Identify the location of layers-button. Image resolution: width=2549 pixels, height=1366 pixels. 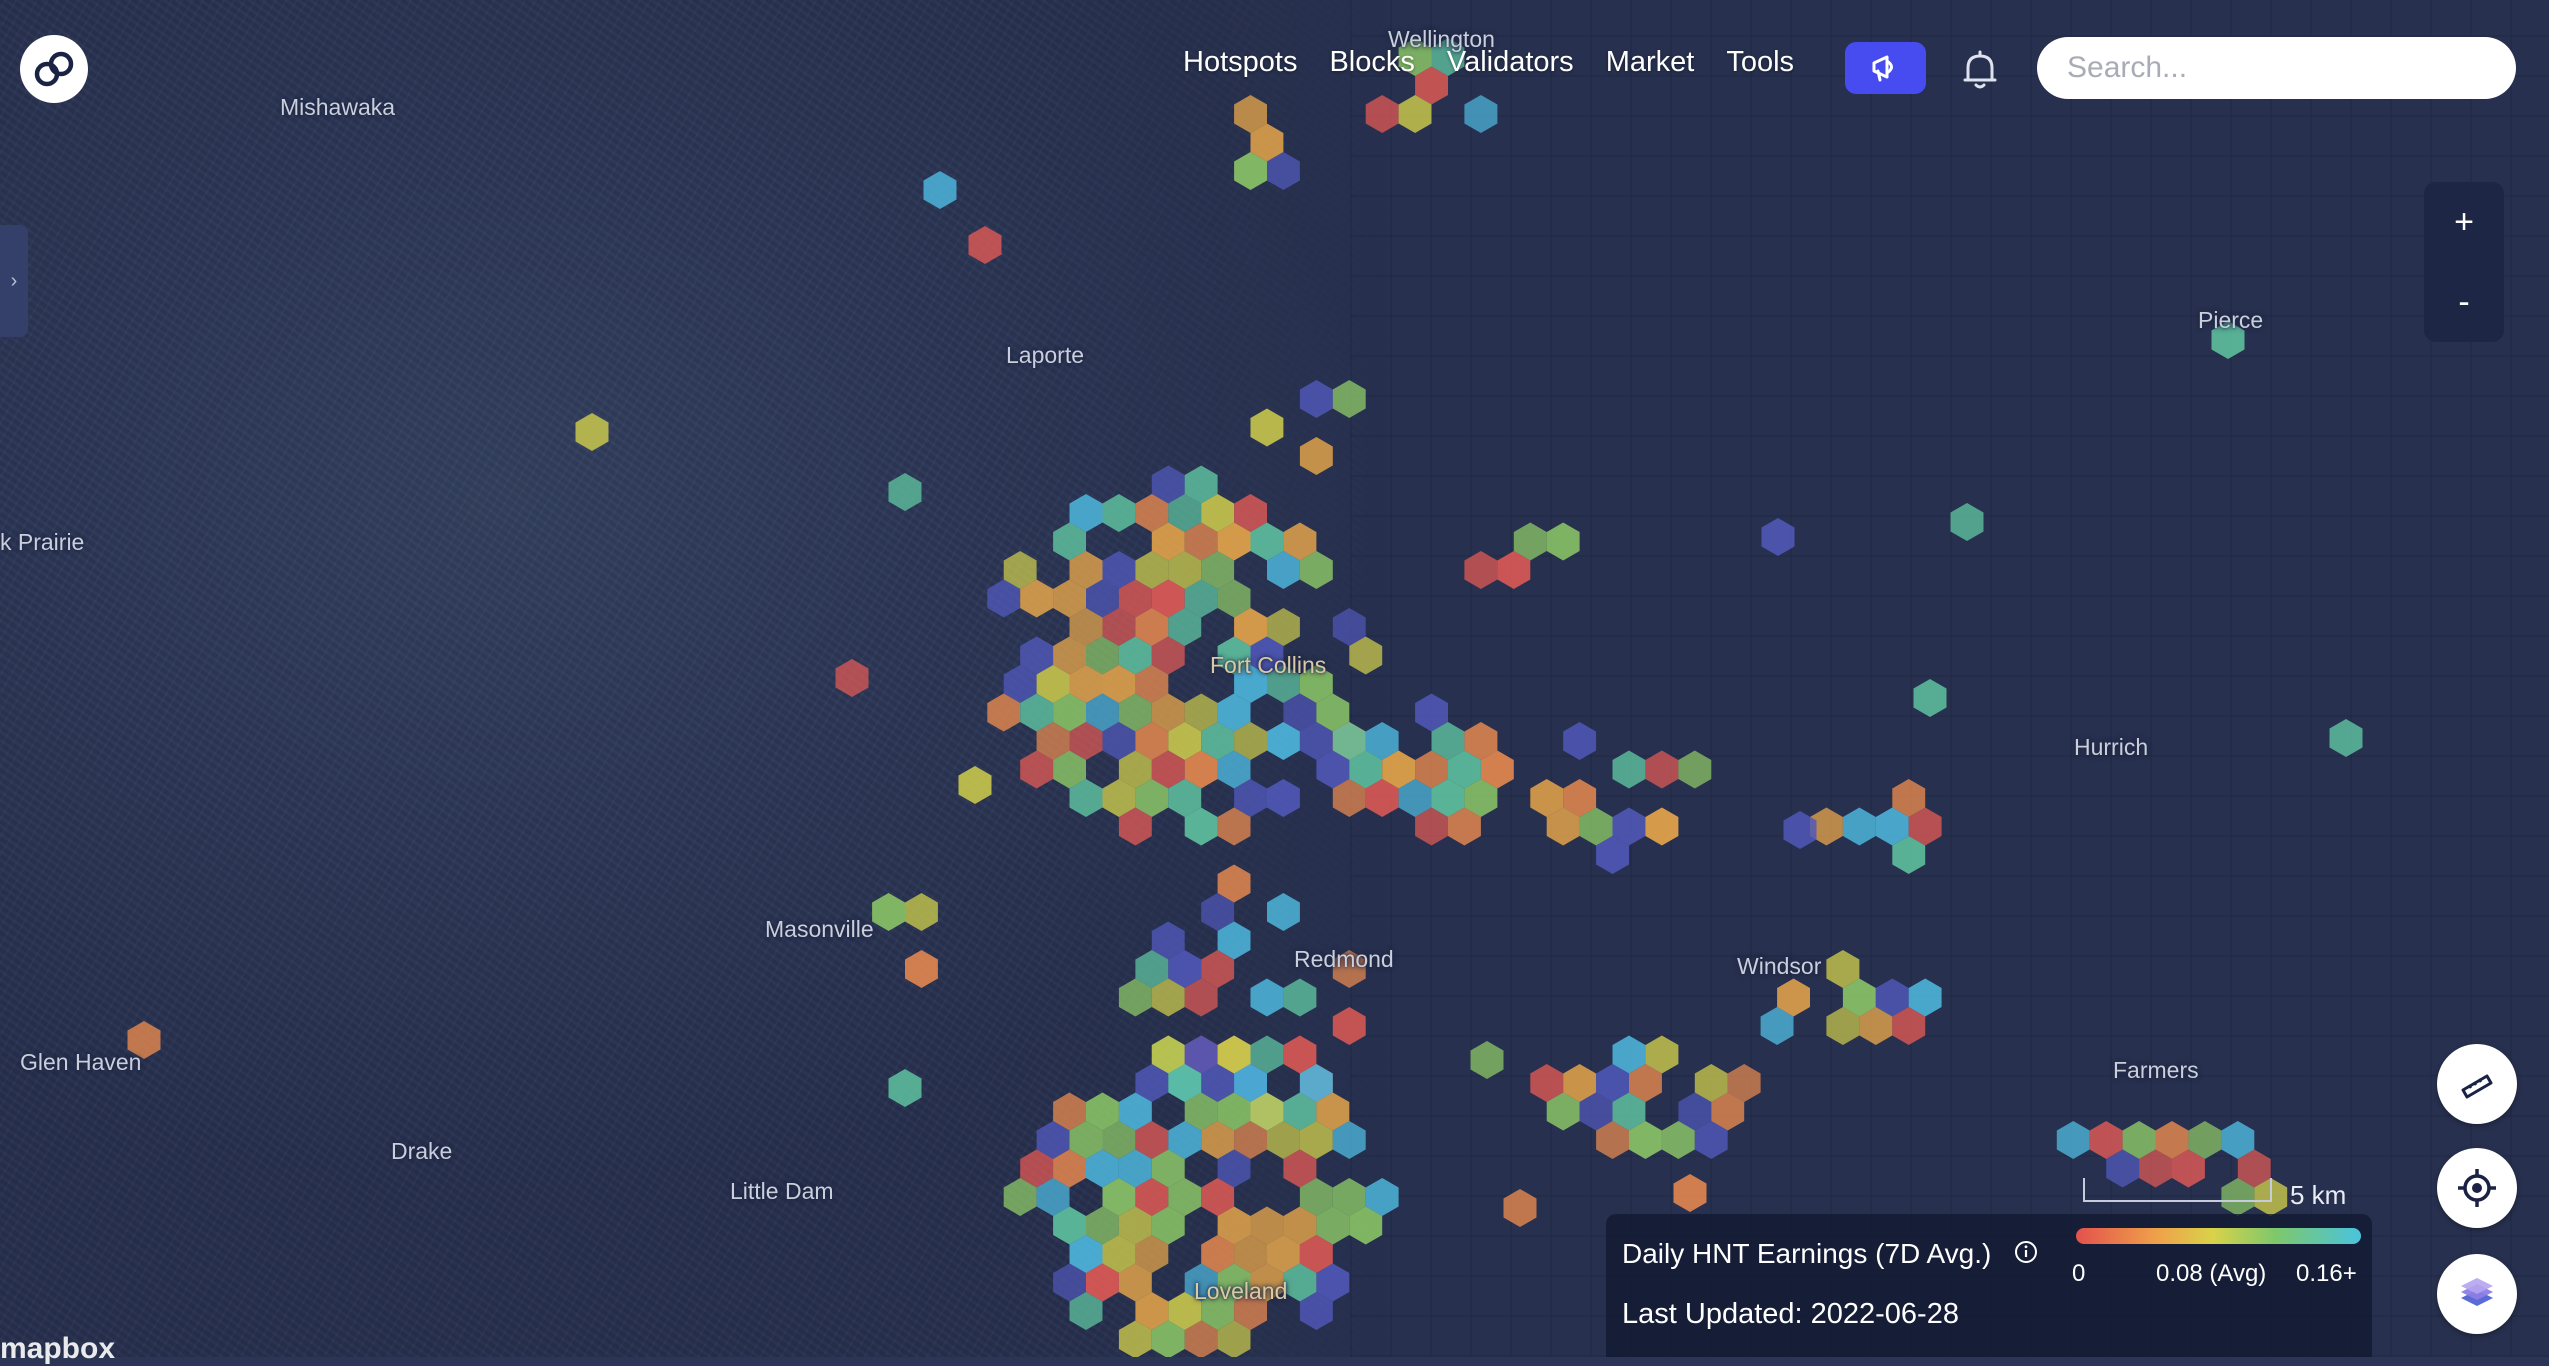
(2477, 1294).